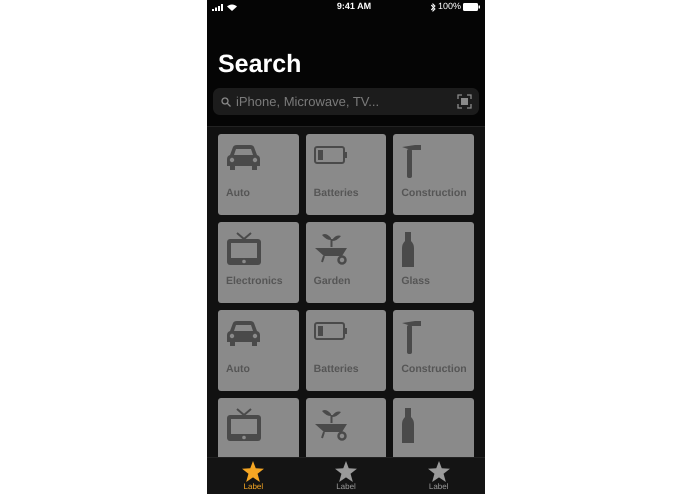 The height and width of the screenshot is (494, 695). Describe the element at coordinates (260, 64) in the screenshot. I see `page-title: Search` at that location.